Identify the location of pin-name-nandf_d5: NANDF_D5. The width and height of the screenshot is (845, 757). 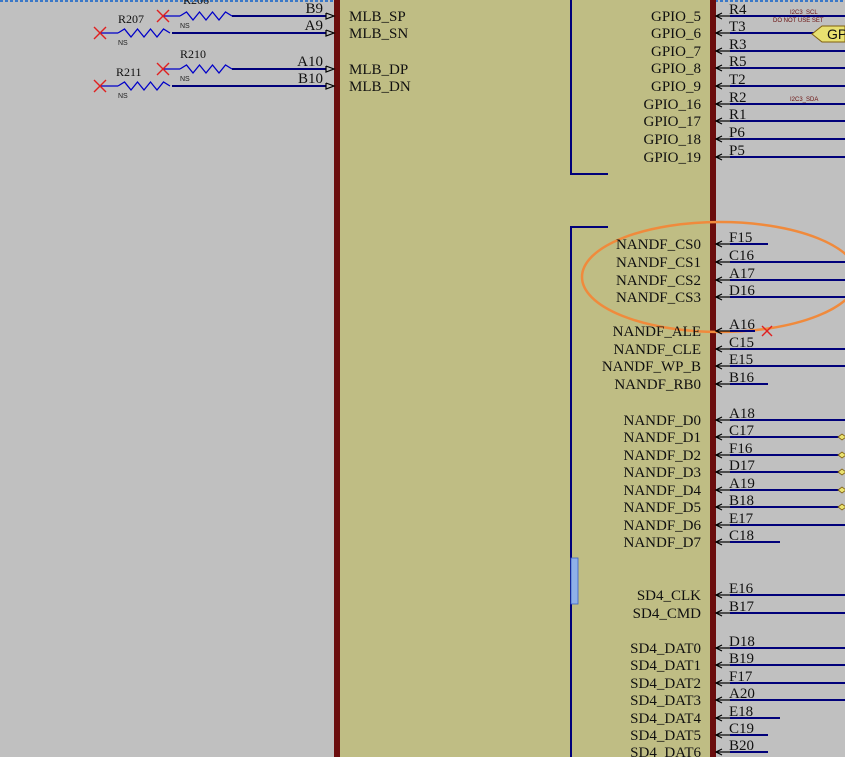
(662, 508).